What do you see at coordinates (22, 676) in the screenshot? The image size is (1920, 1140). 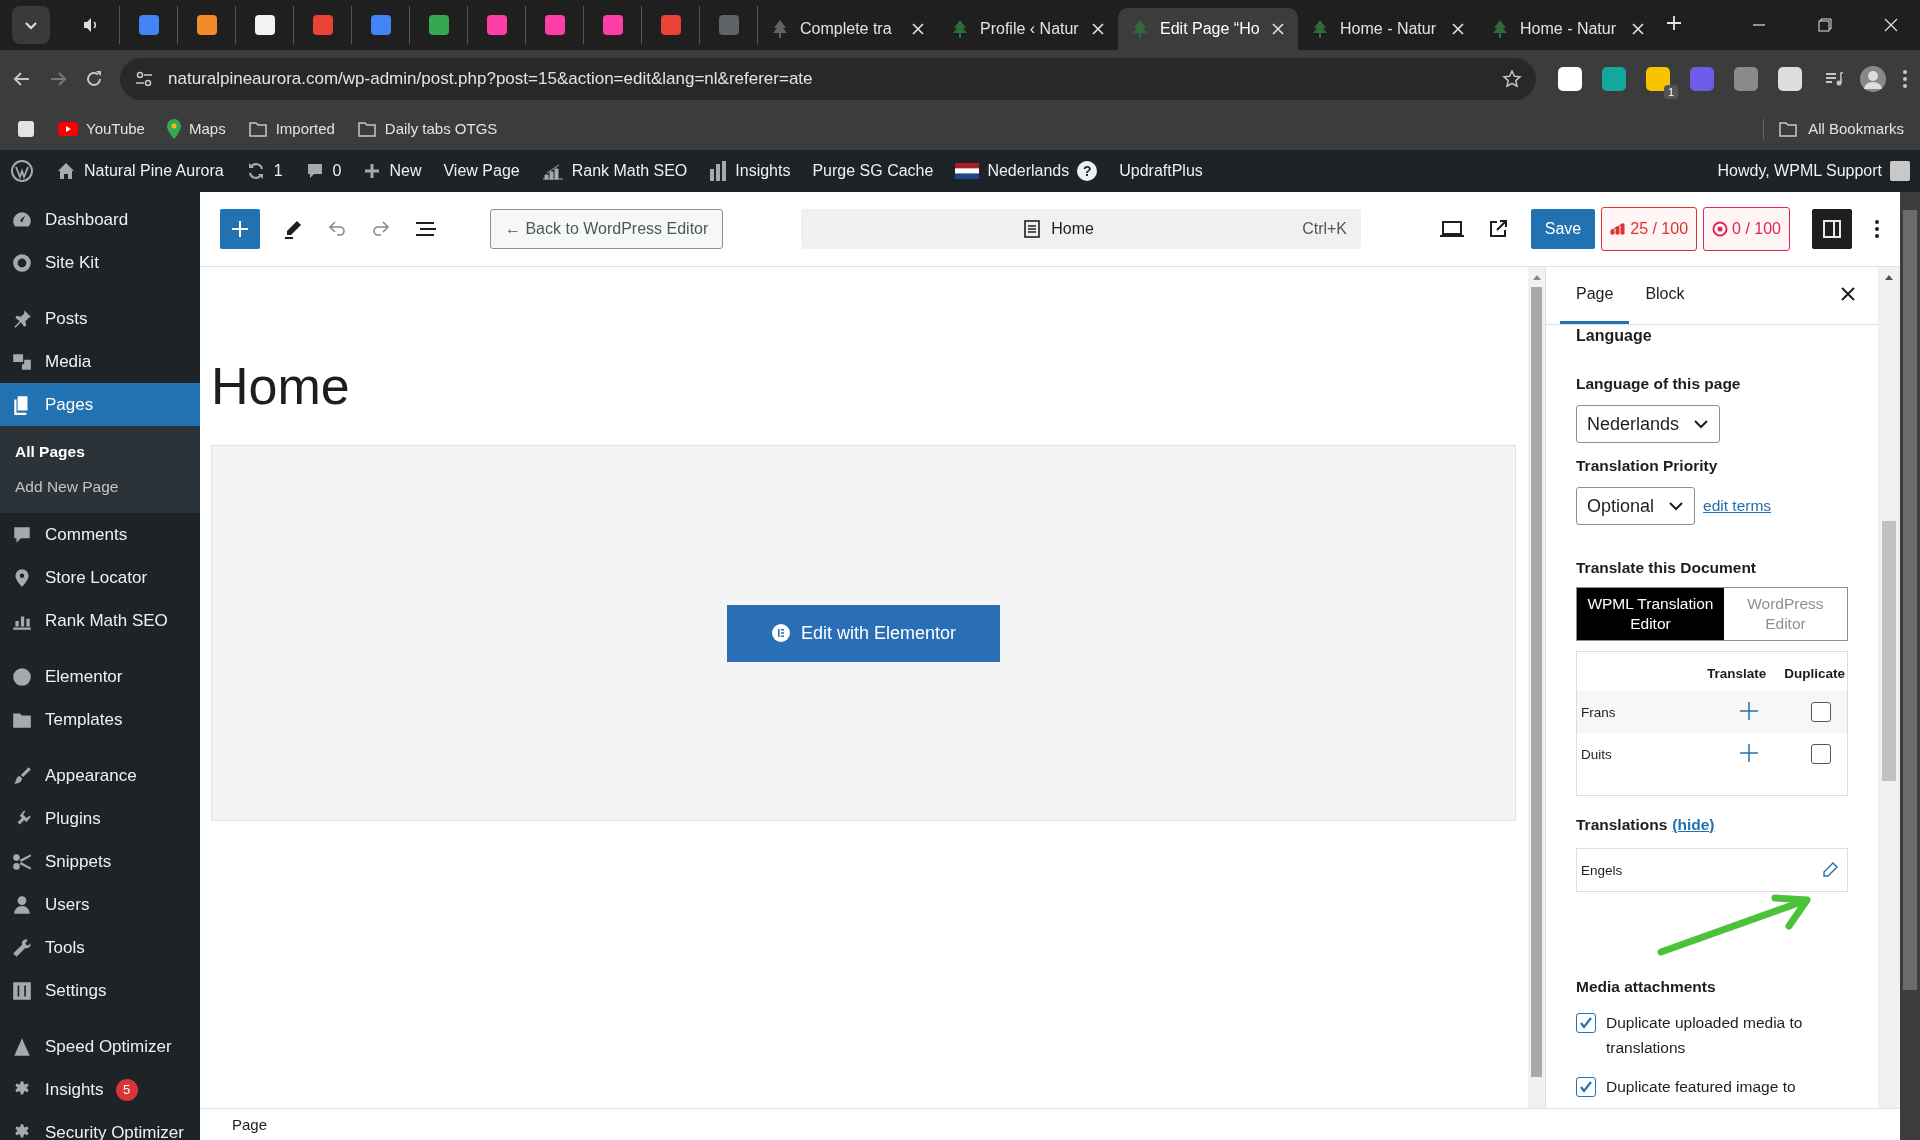 I see `circle-icon` at bounding box center [22, 676].